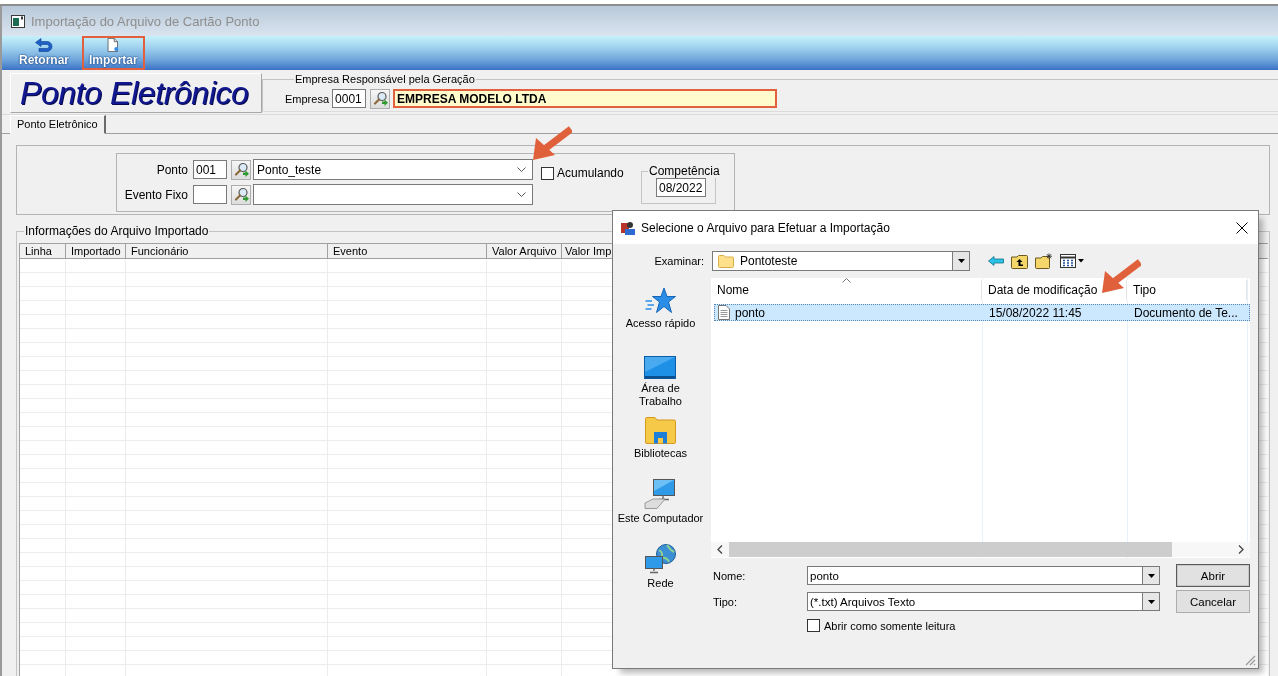 The width and height of the screenshot is (1278, 676). What do you see at coordinates (983, 575) in the screenshot?
I see `file-name-combo: ponto` at bounding box center [983, 575].